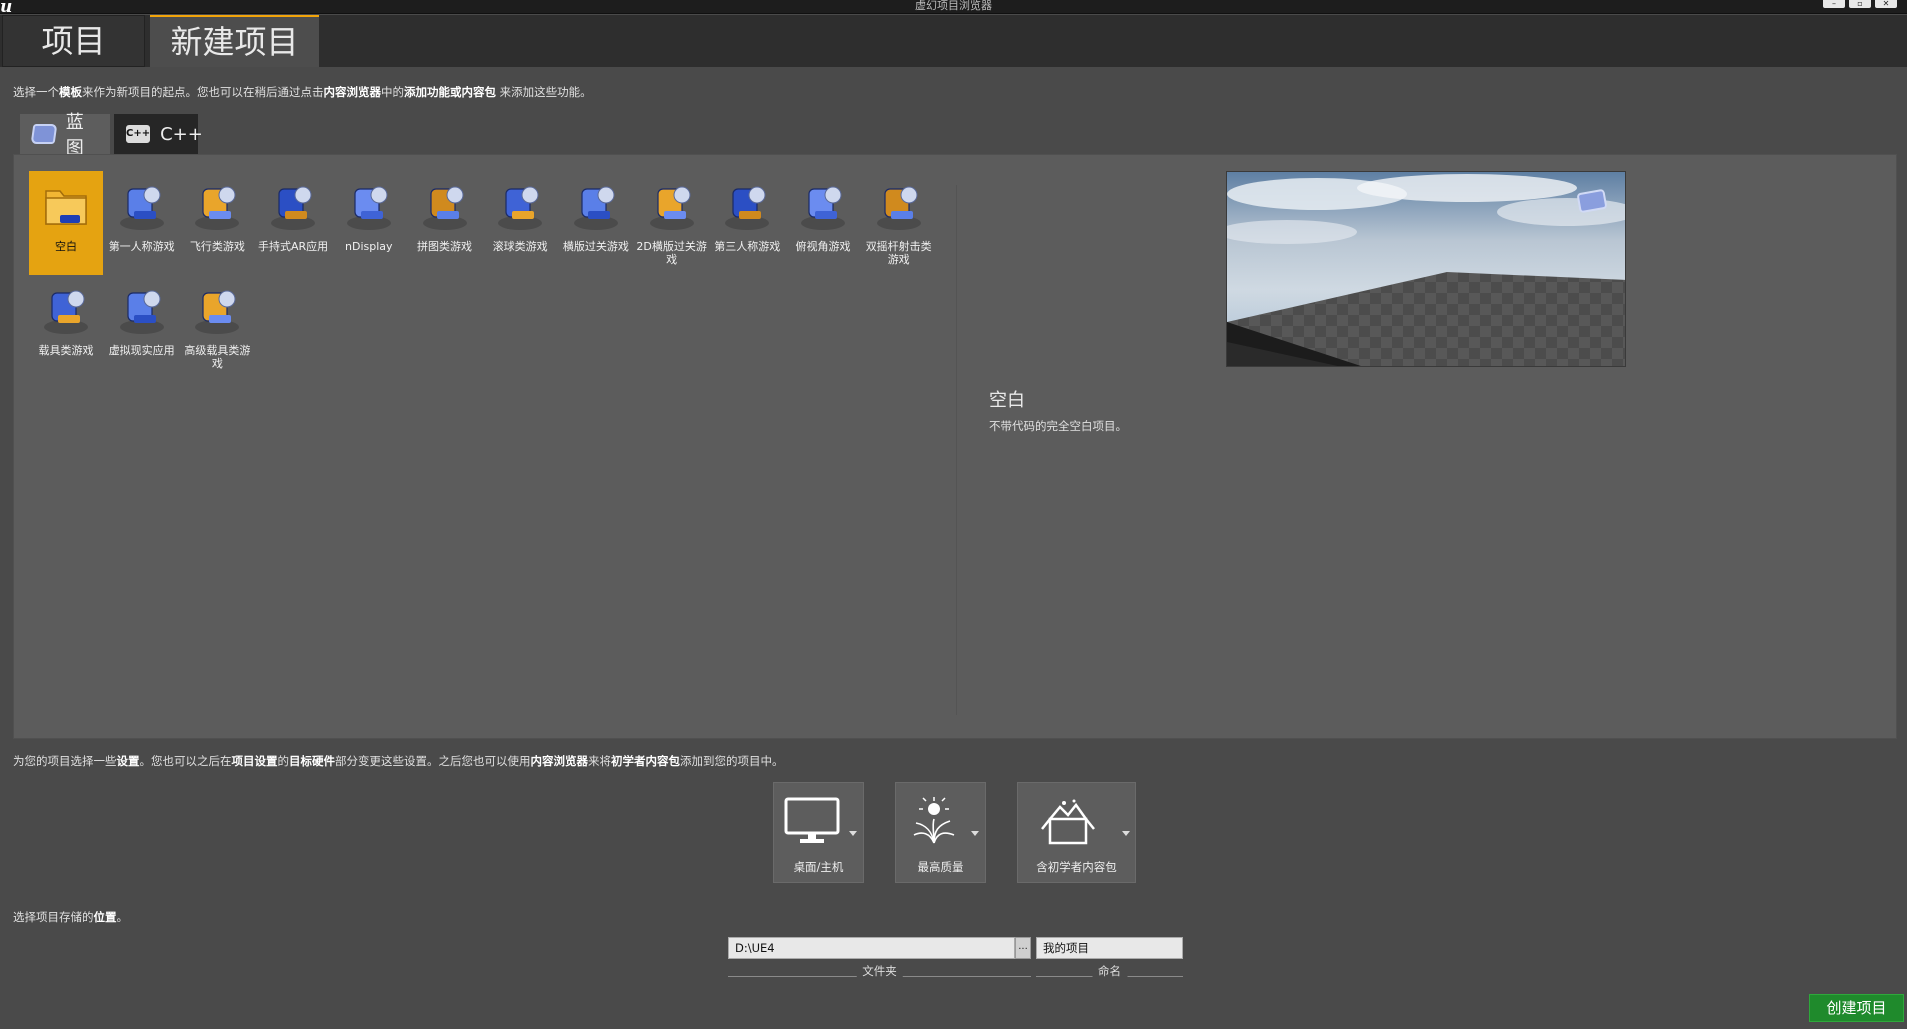 This screenshot has height=1029, width=1907. Describe the element at coordinates (293, 246) in the screenshot. I see `template-label: 手持式AR应用` at that location.